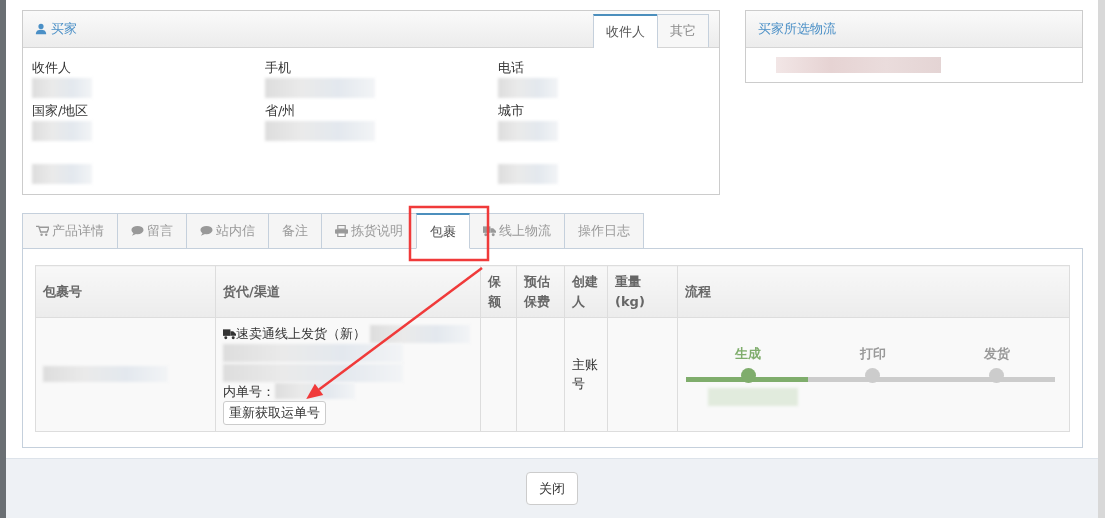 The width and height of the screenshot is (1105, 518). What do you see at coordinates (70, 231) in the screenshot?
I see `tab: 产品详情` at bounding box center [70, 231].